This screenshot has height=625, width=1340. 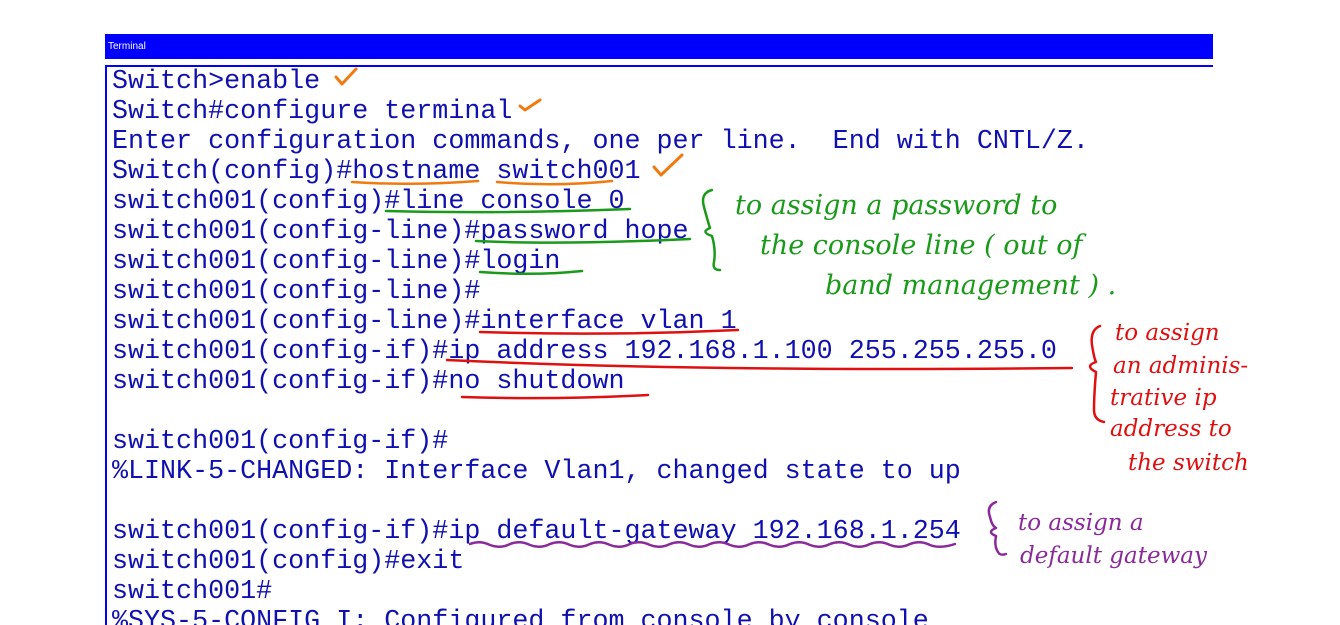 I want to click on terminal-line: switch001(config-line)#interface vlan 1, so click(x=424, y=322).